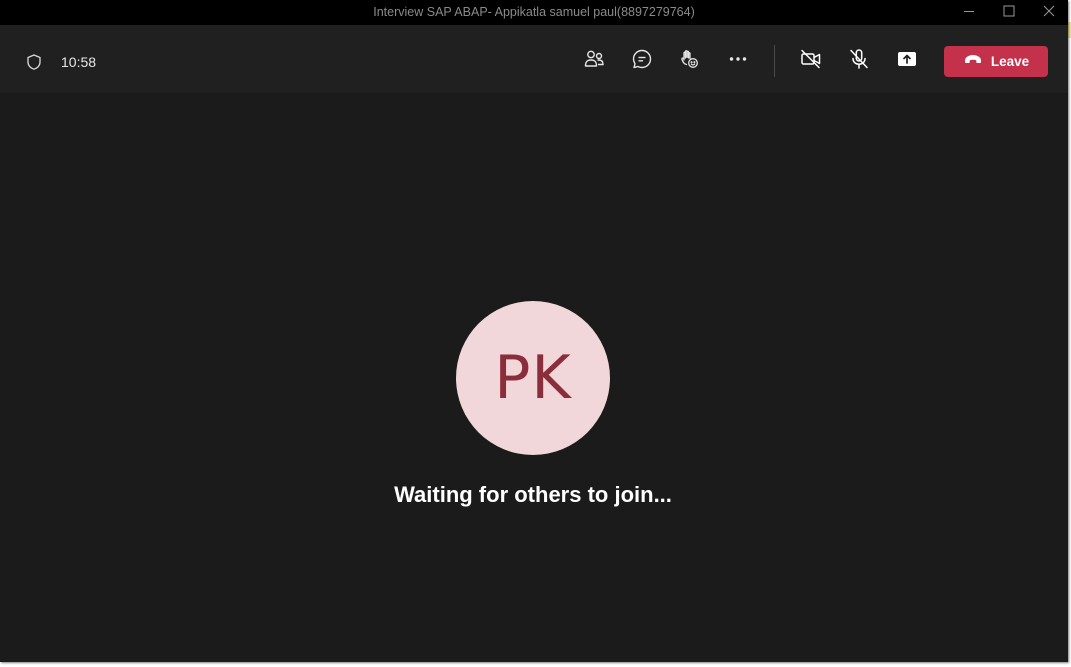  Describe the element at coordinates (34, 62) in the screenshot. I see `shield-icon` at that location.